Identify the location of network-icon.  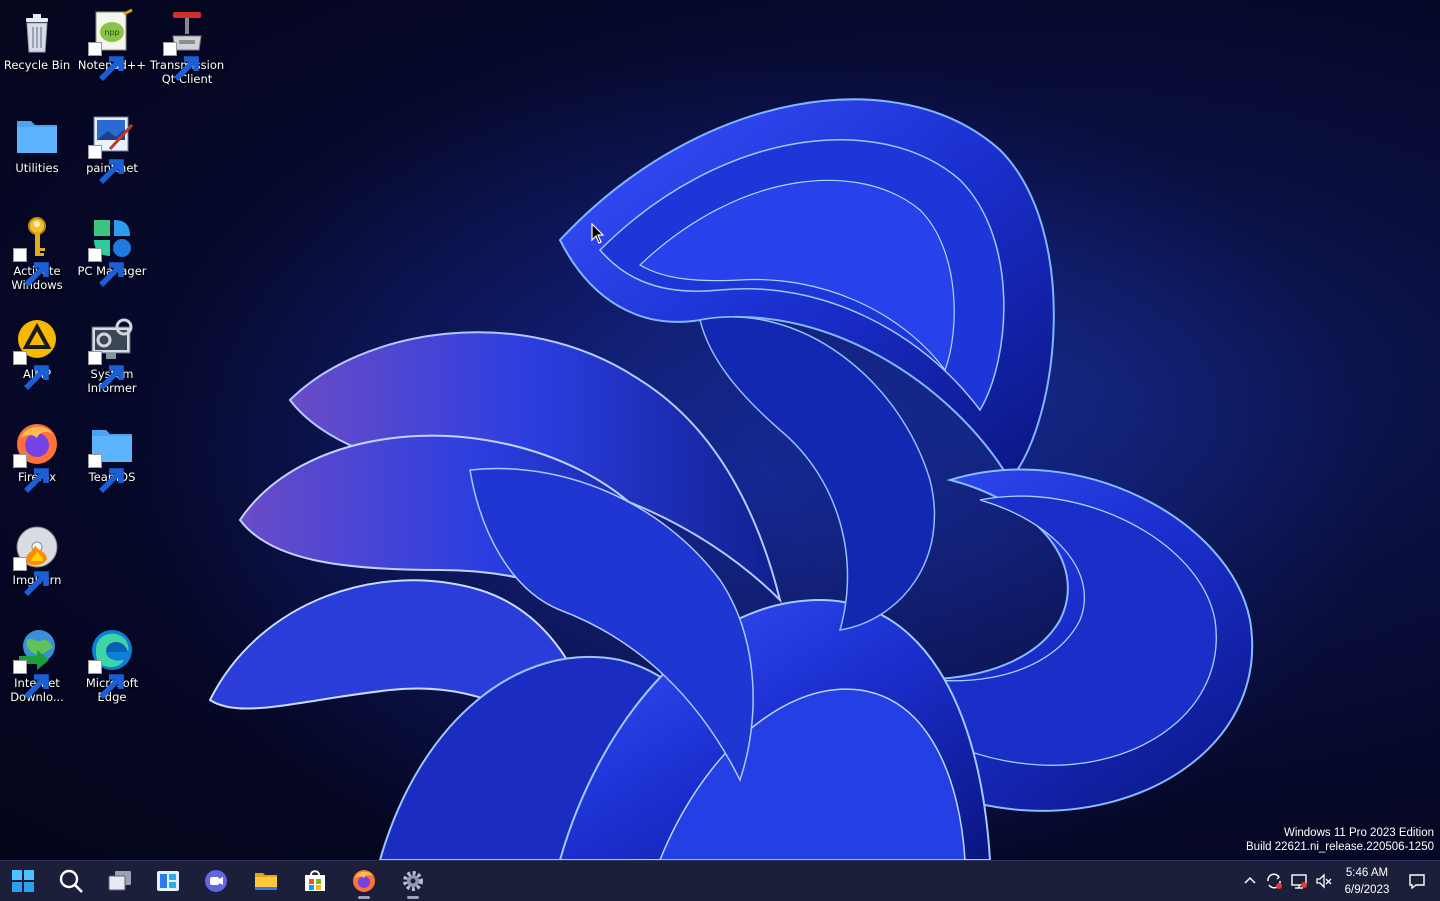
(1299, 881).